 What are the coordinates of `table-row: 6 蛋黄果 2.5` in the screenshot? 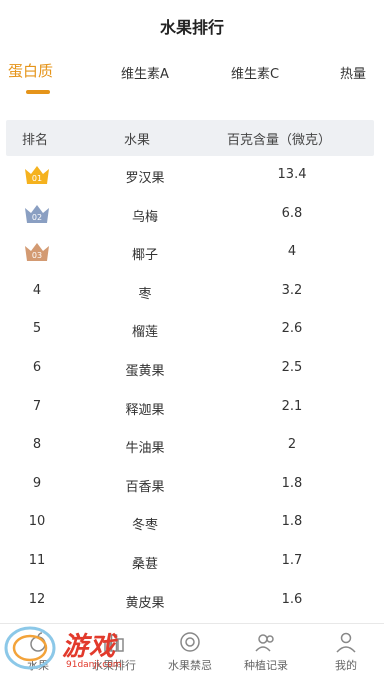 It's located at (192, 368).